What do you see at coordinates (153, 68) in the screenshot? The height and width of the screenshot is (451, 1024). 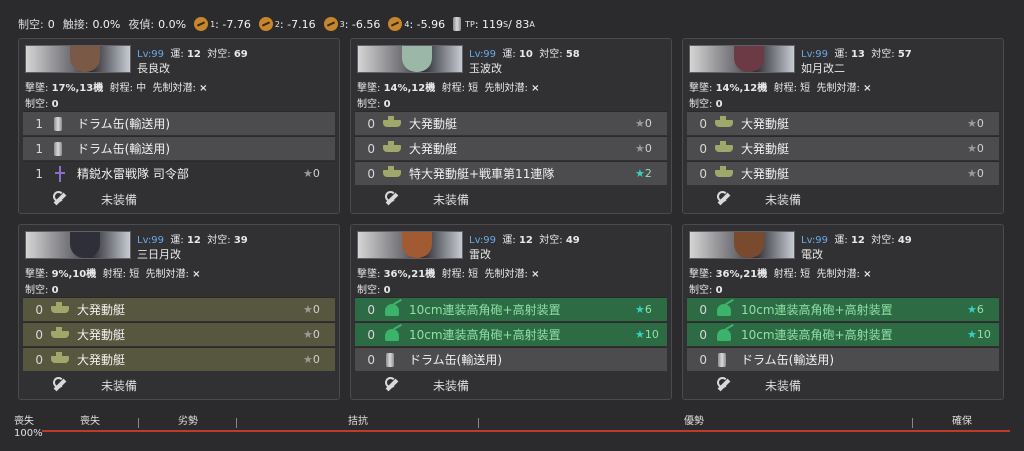 I see `ship-name: 長良改` at bounding box center [153, 68].